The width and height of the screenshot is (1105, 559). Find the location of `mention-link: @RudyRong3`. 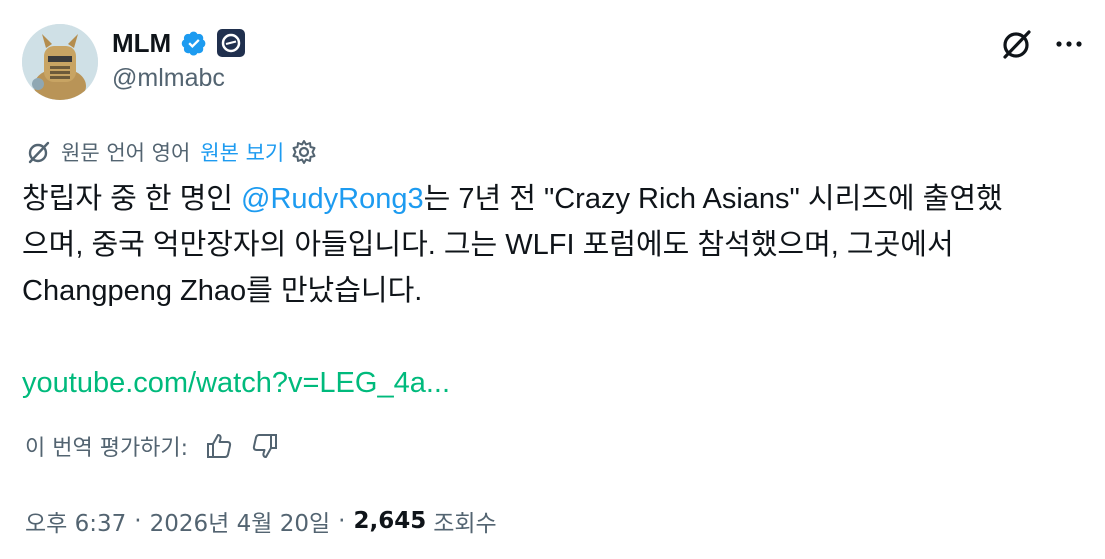

mention-link: @RudyRong3 is located at coordinates (332, 199).